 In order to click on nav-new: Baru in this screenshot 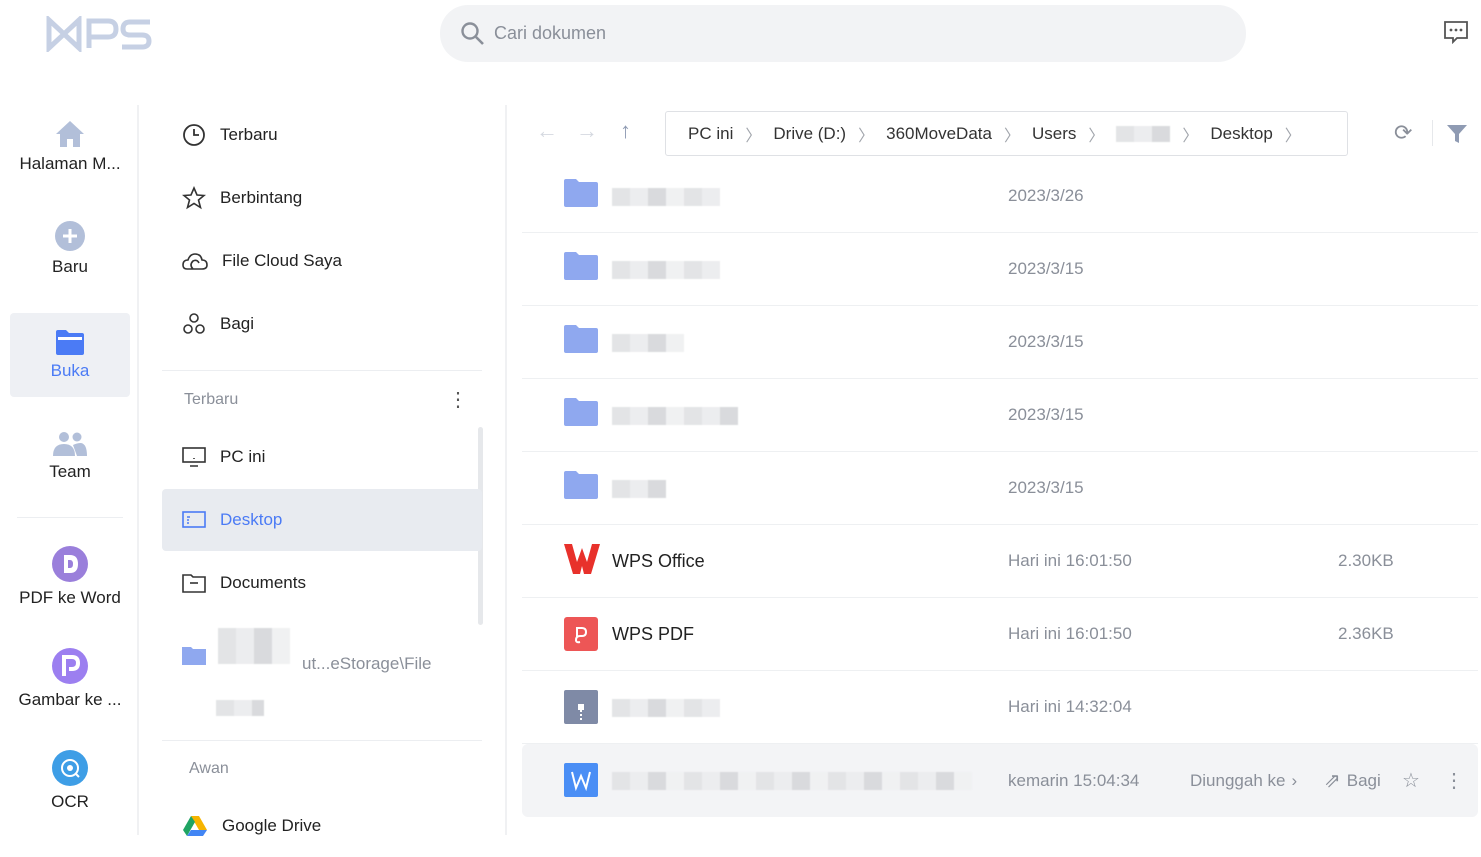, I will do `click(70, 249)`.